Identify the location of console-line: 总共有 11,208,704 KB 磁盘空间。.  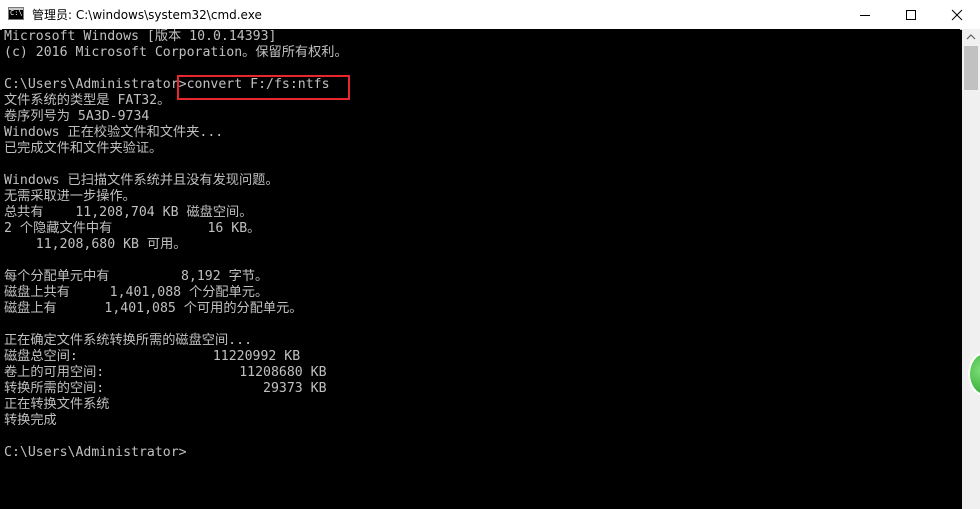
(128, 212).